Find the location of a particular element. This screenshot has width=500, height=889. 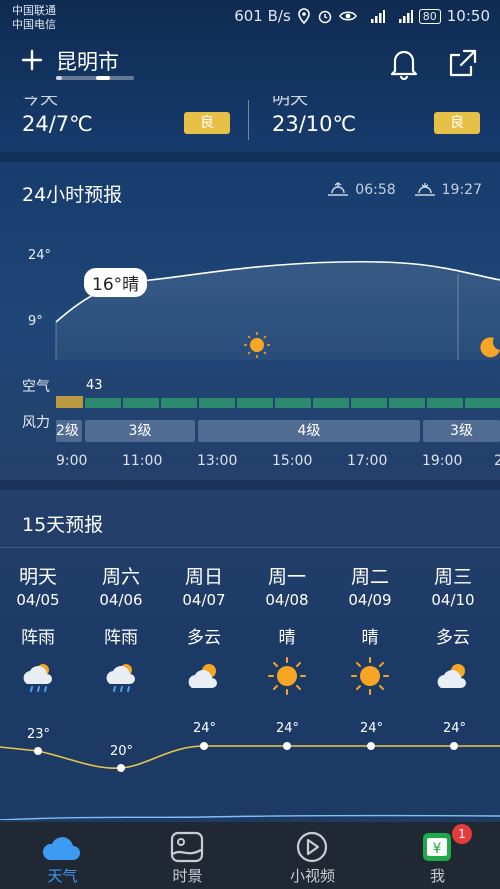

time-label: 19:00 is located at coordinates (442, 461).